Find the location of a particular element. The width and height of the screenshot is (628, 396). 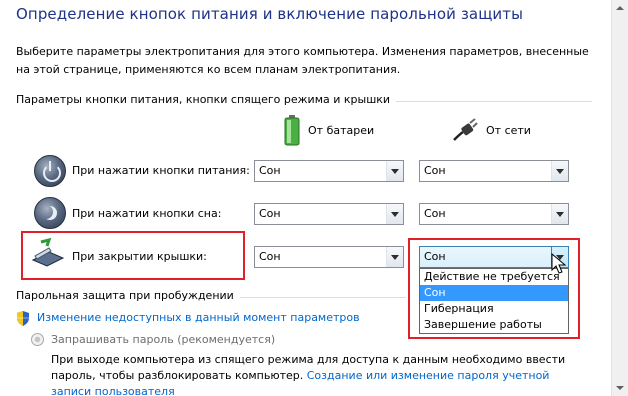

column-header-battery: От батареи is located at coordinates (329, 130).